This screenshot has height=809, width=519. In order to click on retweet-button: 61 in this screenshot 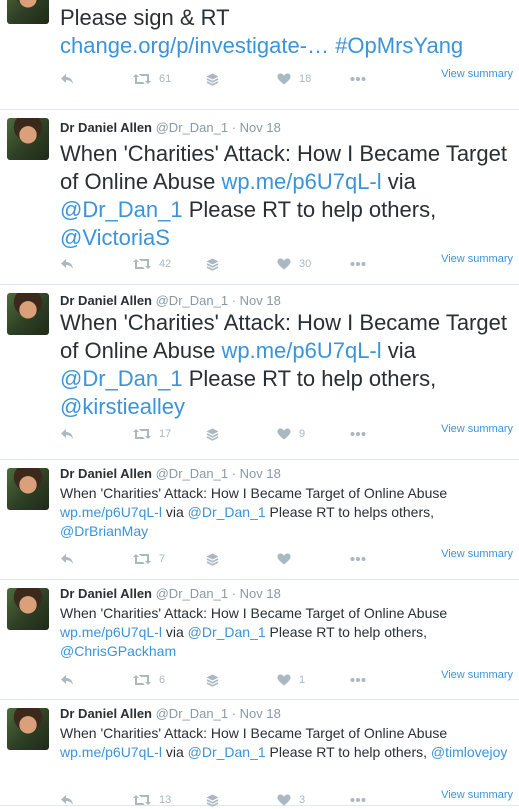, I will do `click(152, 79)`.